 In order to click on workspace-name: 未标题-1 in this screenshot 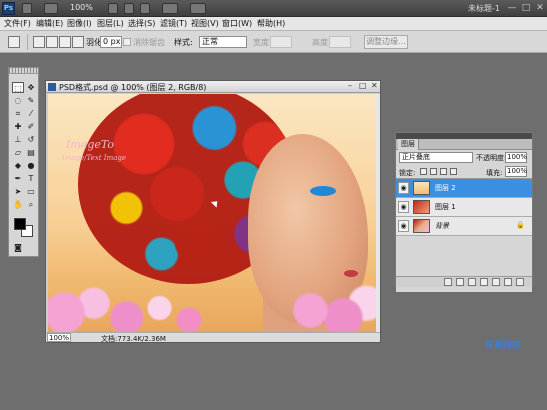, I will do `click(484, 8)`.